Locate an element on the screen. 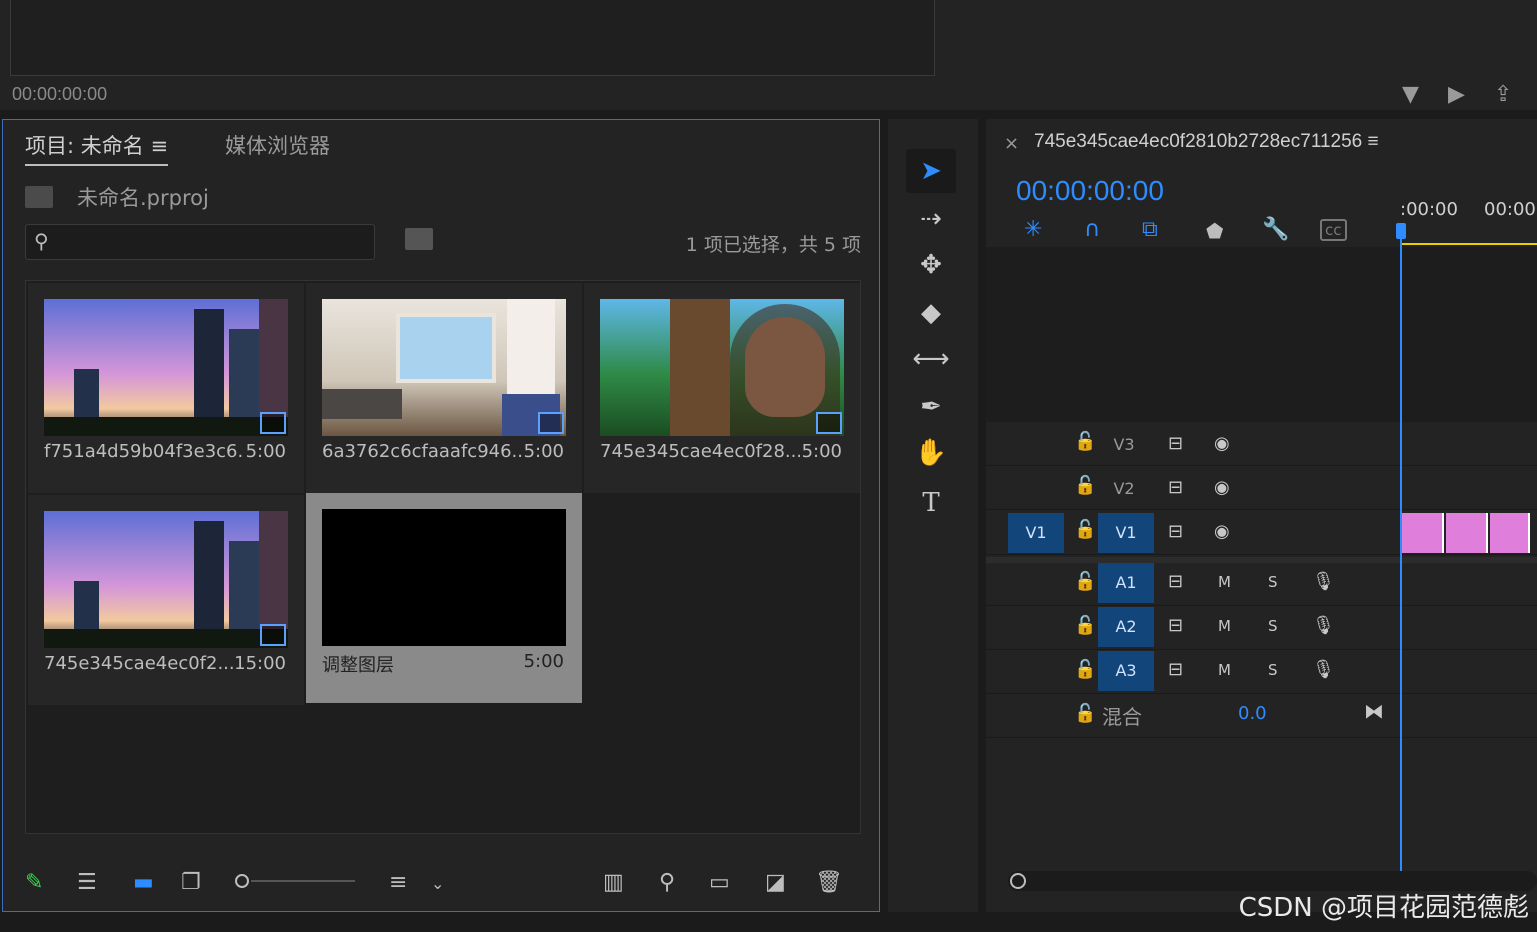 This screenshot has width=1537, height=932. bin-item: 745e345cae4ec0f28... 5:00 is located at coordinates (722, 388).